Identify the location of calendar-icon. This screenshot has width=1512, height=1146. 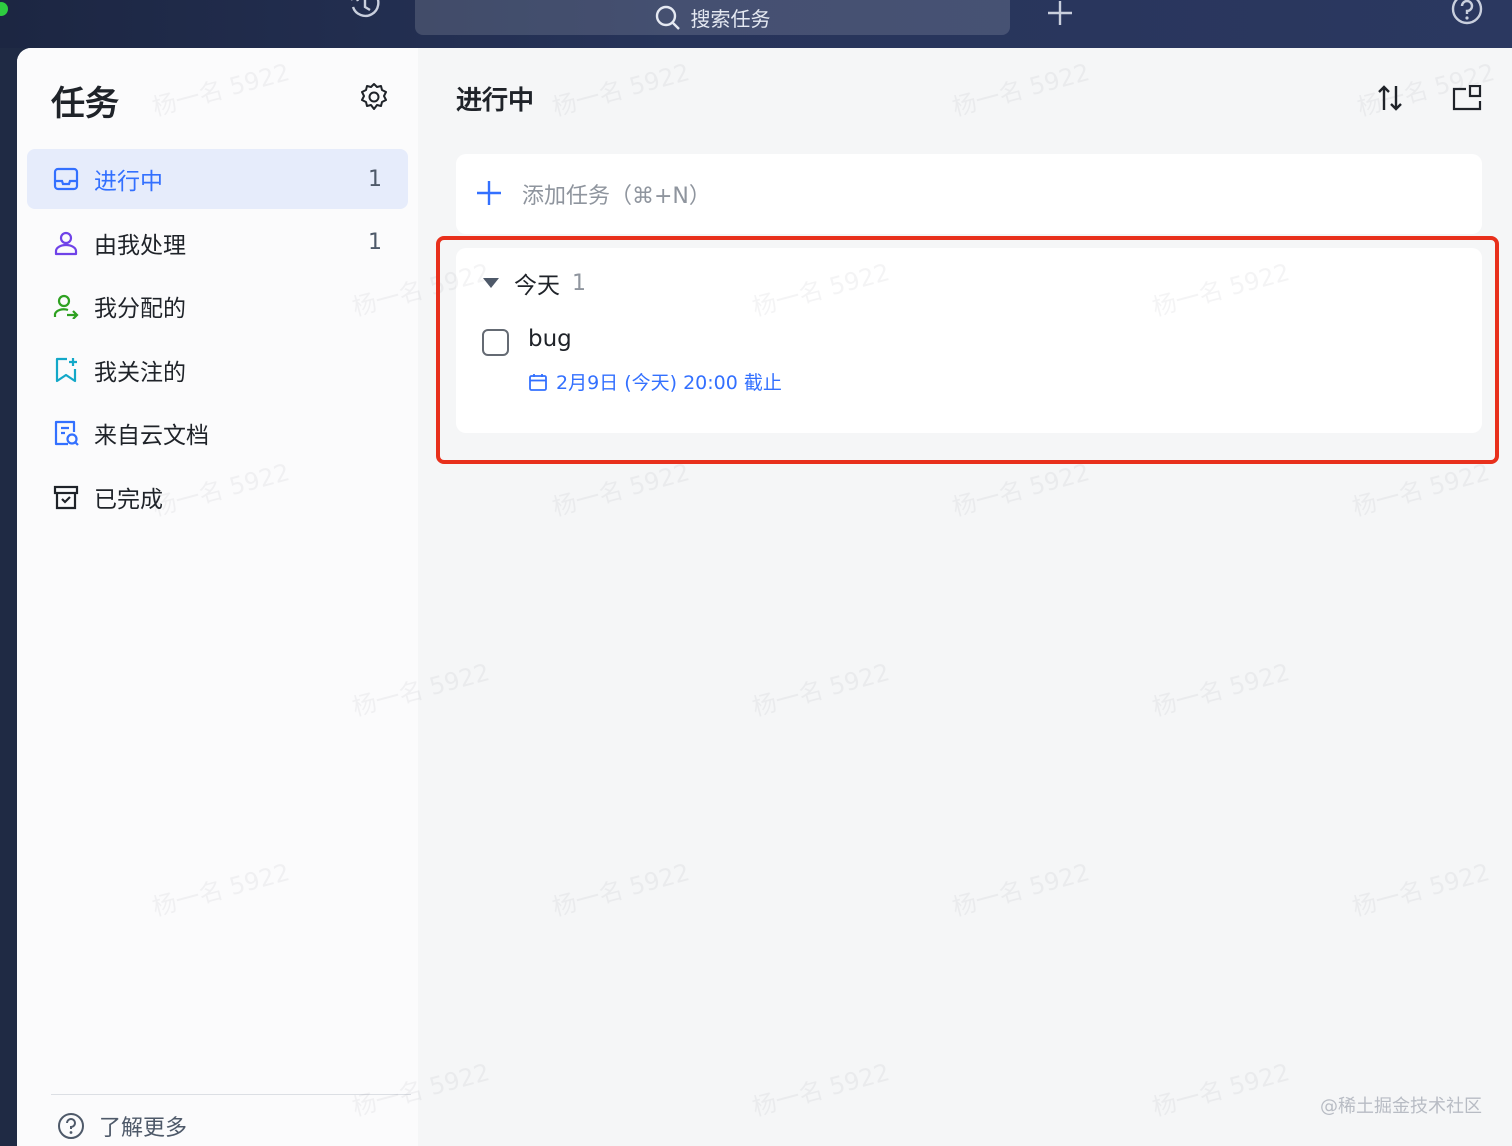
(538, 382).